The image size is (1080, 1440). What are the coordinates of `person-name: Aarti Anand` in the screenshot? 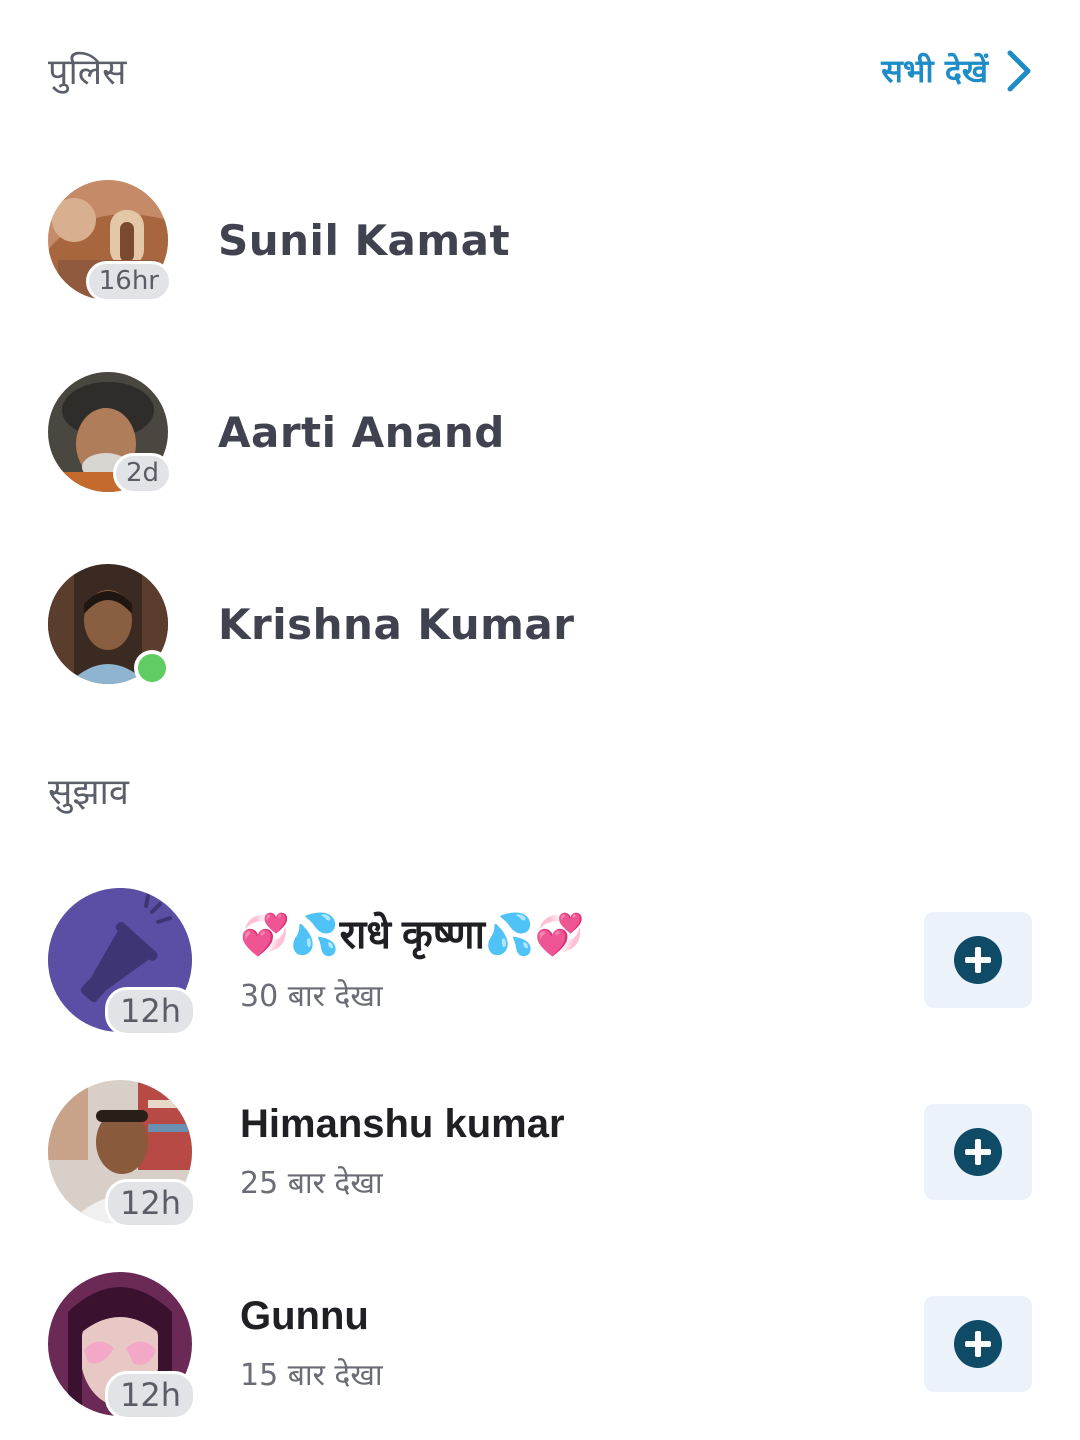 It's located at (361, 432).